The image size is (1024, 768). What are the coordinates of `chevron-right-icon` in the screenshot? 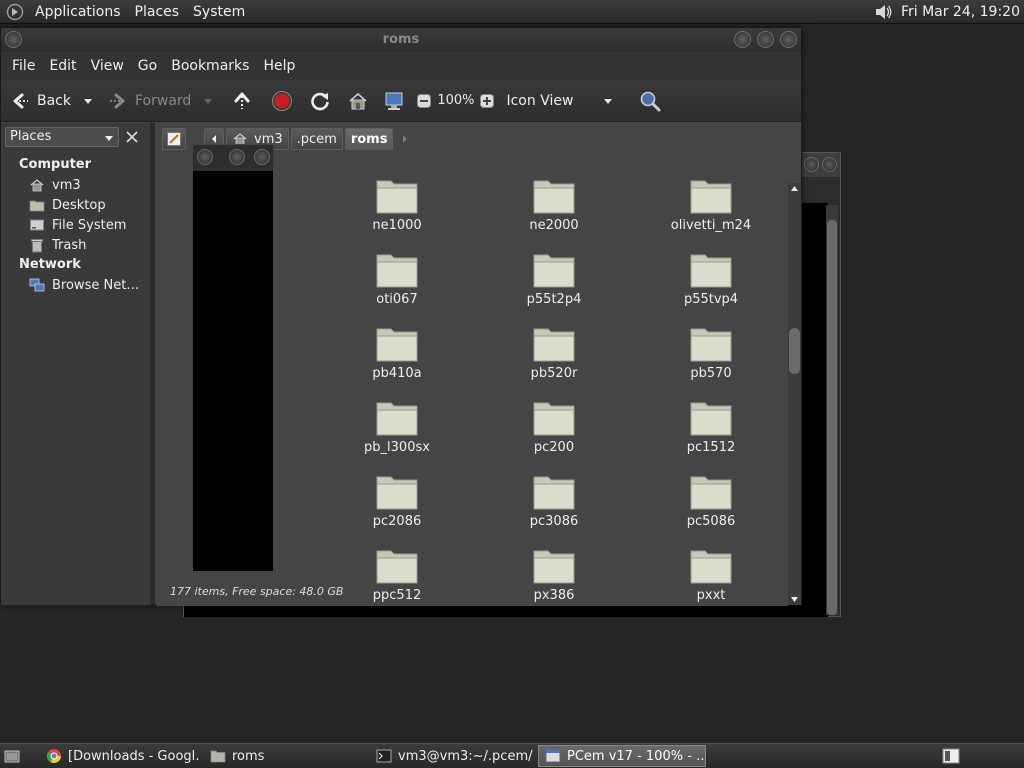 It's located at (405, 139).